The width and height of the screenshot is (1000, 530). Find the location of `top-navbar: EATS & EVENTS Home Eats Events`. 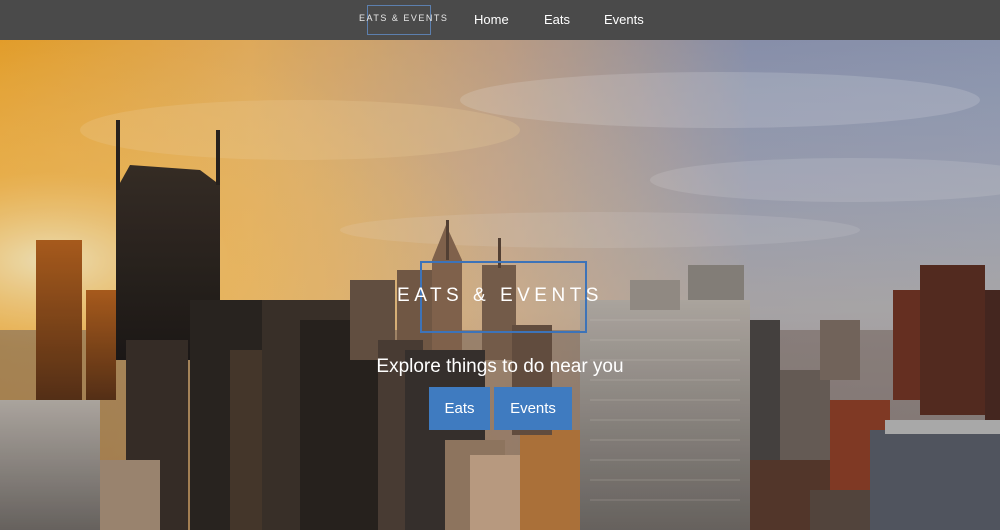

top-navbar: EATS & EVENTS Home Eats Events is located at coordinates (500, 20).